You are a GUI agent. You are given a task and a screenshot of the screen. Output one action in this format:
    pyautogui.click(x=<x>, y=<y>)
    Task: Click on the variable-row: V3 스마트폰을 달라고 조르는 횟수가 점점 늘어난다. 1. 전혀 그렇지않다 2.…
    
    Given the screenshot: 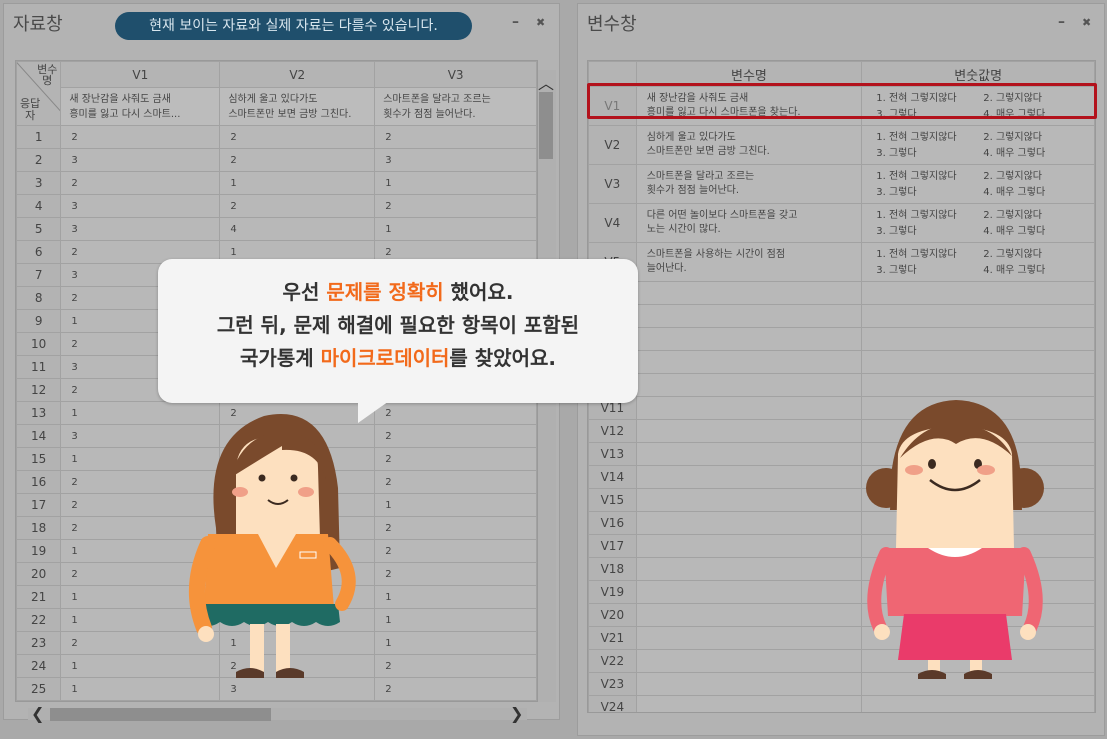 What is the action you would take?
    pyautogui.click(x=841, y=184)
    